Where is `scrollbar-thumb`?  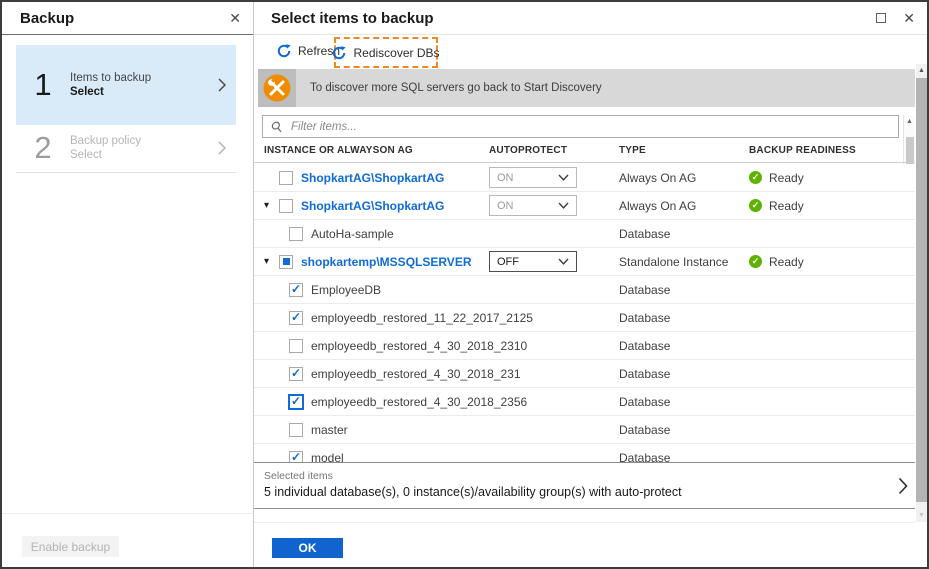 scrollbar-thumb is located at coordinates (921, 290).